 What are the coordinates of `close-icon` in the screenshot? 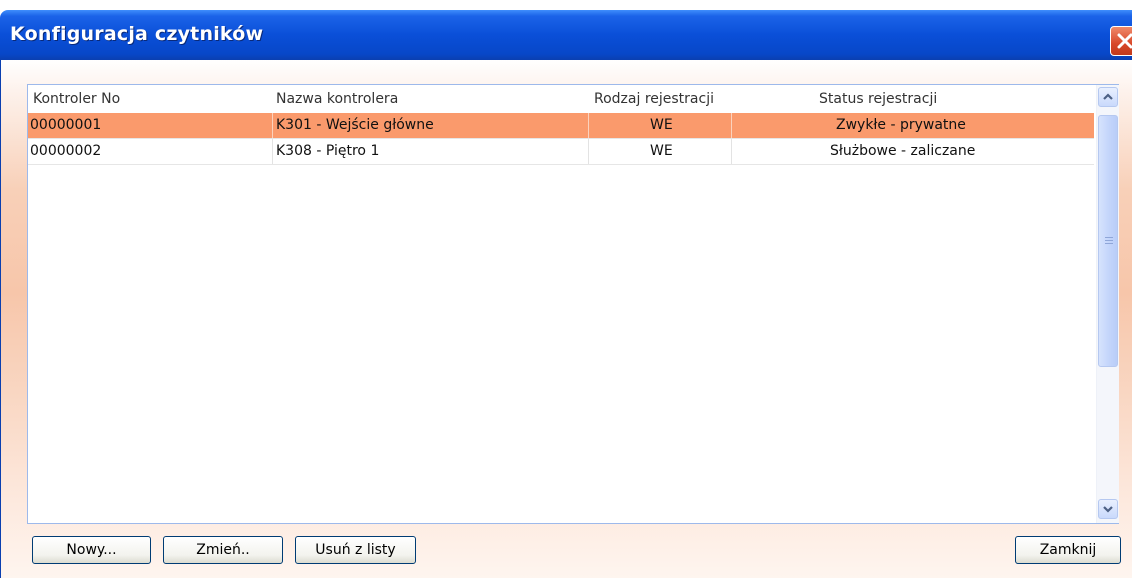 It's located at (1124, 41).